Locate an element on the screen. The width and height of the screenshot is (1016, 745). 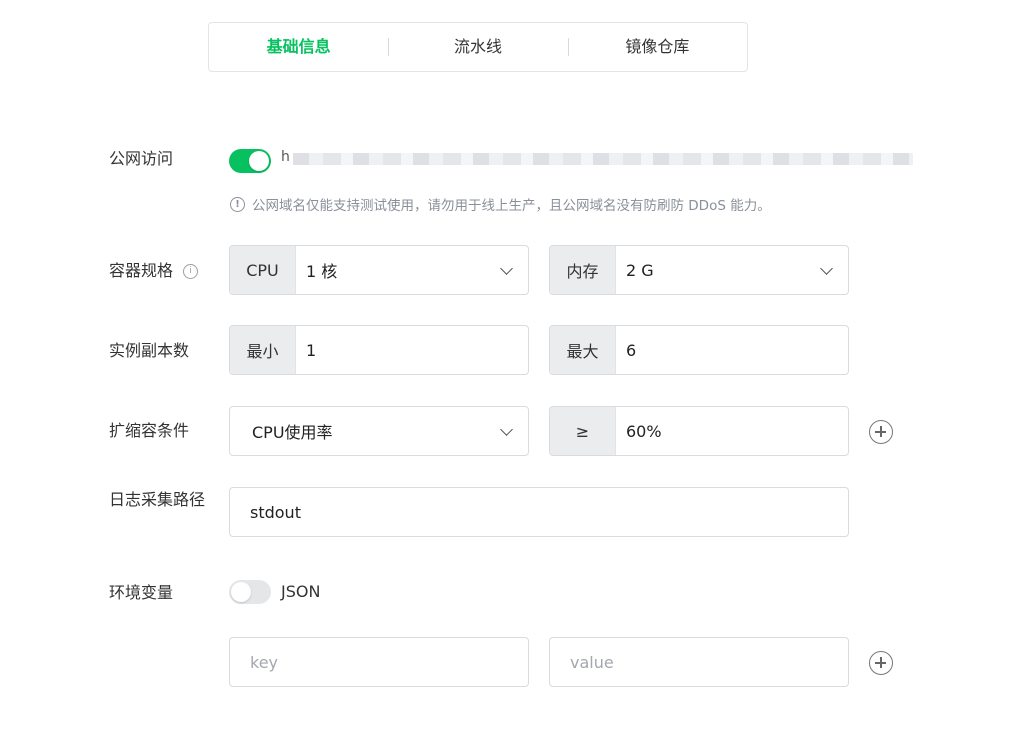
log-path-value: stdout is located at coordinates (275, 512).